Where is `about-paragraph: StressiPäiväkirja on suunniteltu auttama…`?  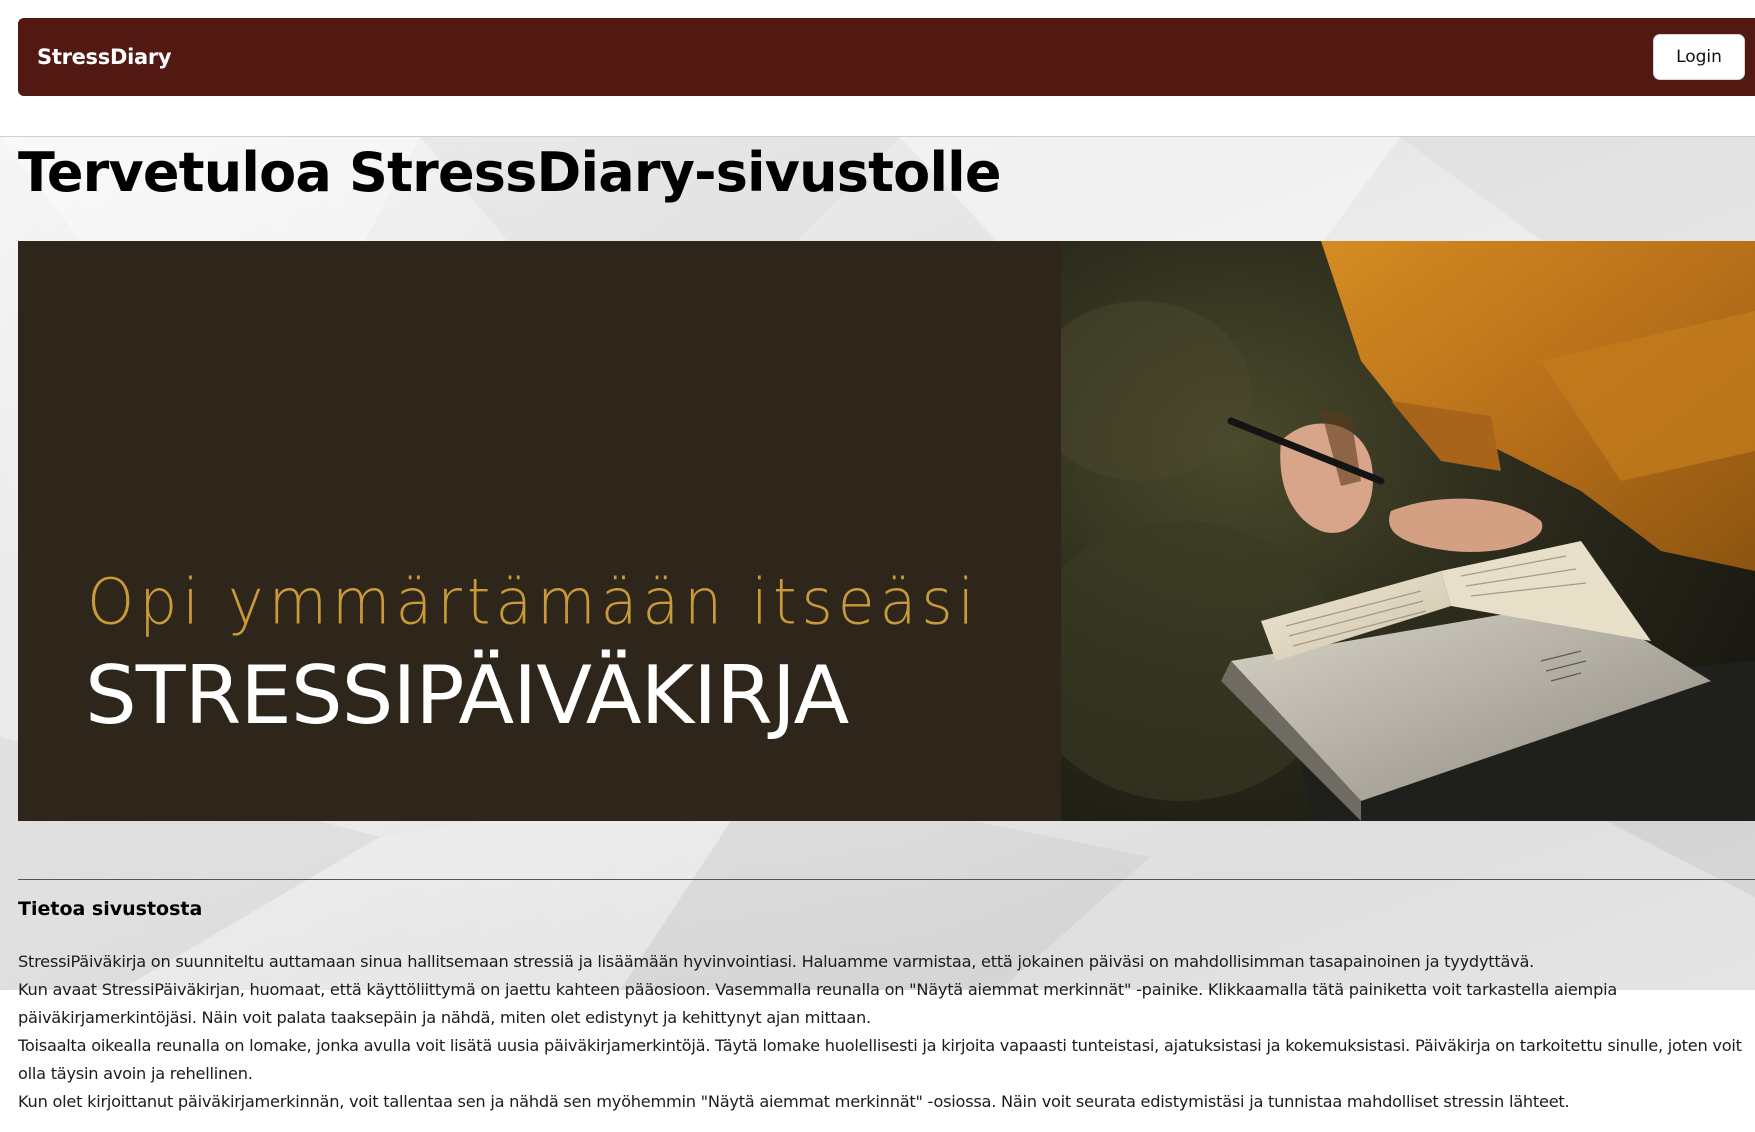
about-paragraph: StressiPäiväkirja on suunniteltu auttama… is located at coordinates (776, 961).